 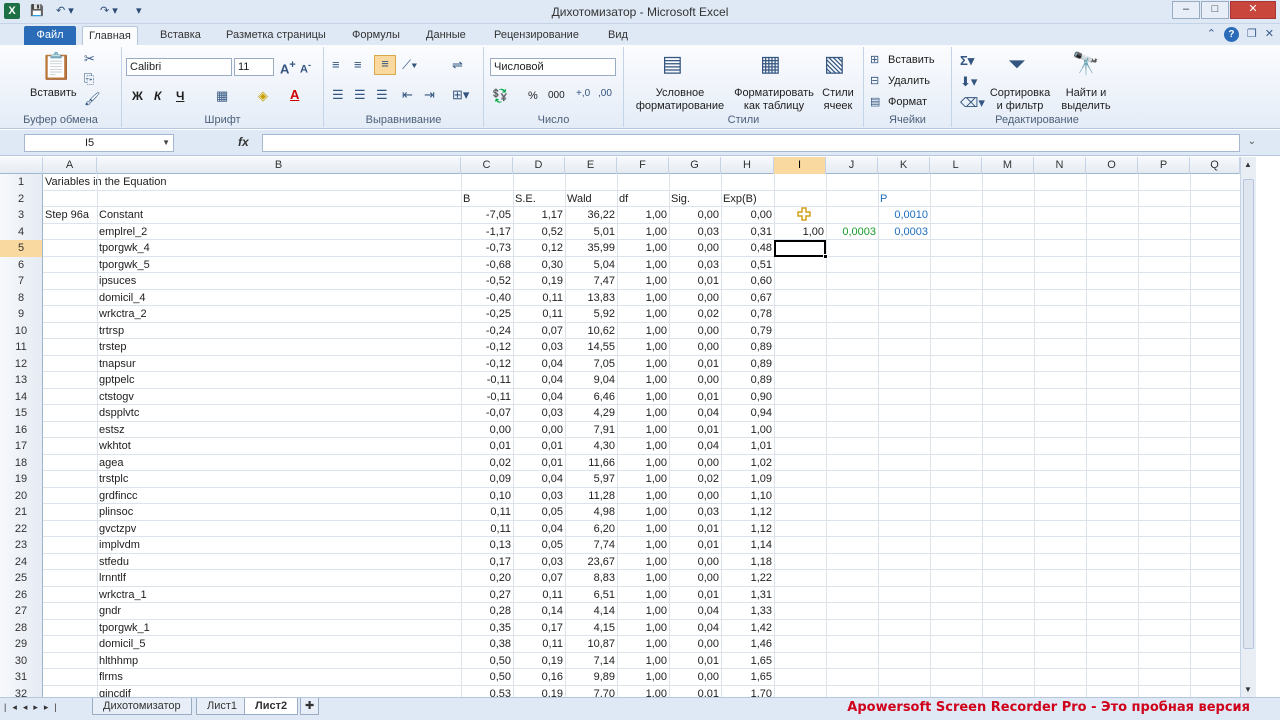 What do you see at coordinates (747, 611) in the screenshot?
I see `cell-h27: 1,33` at bounding box center [747, 611].